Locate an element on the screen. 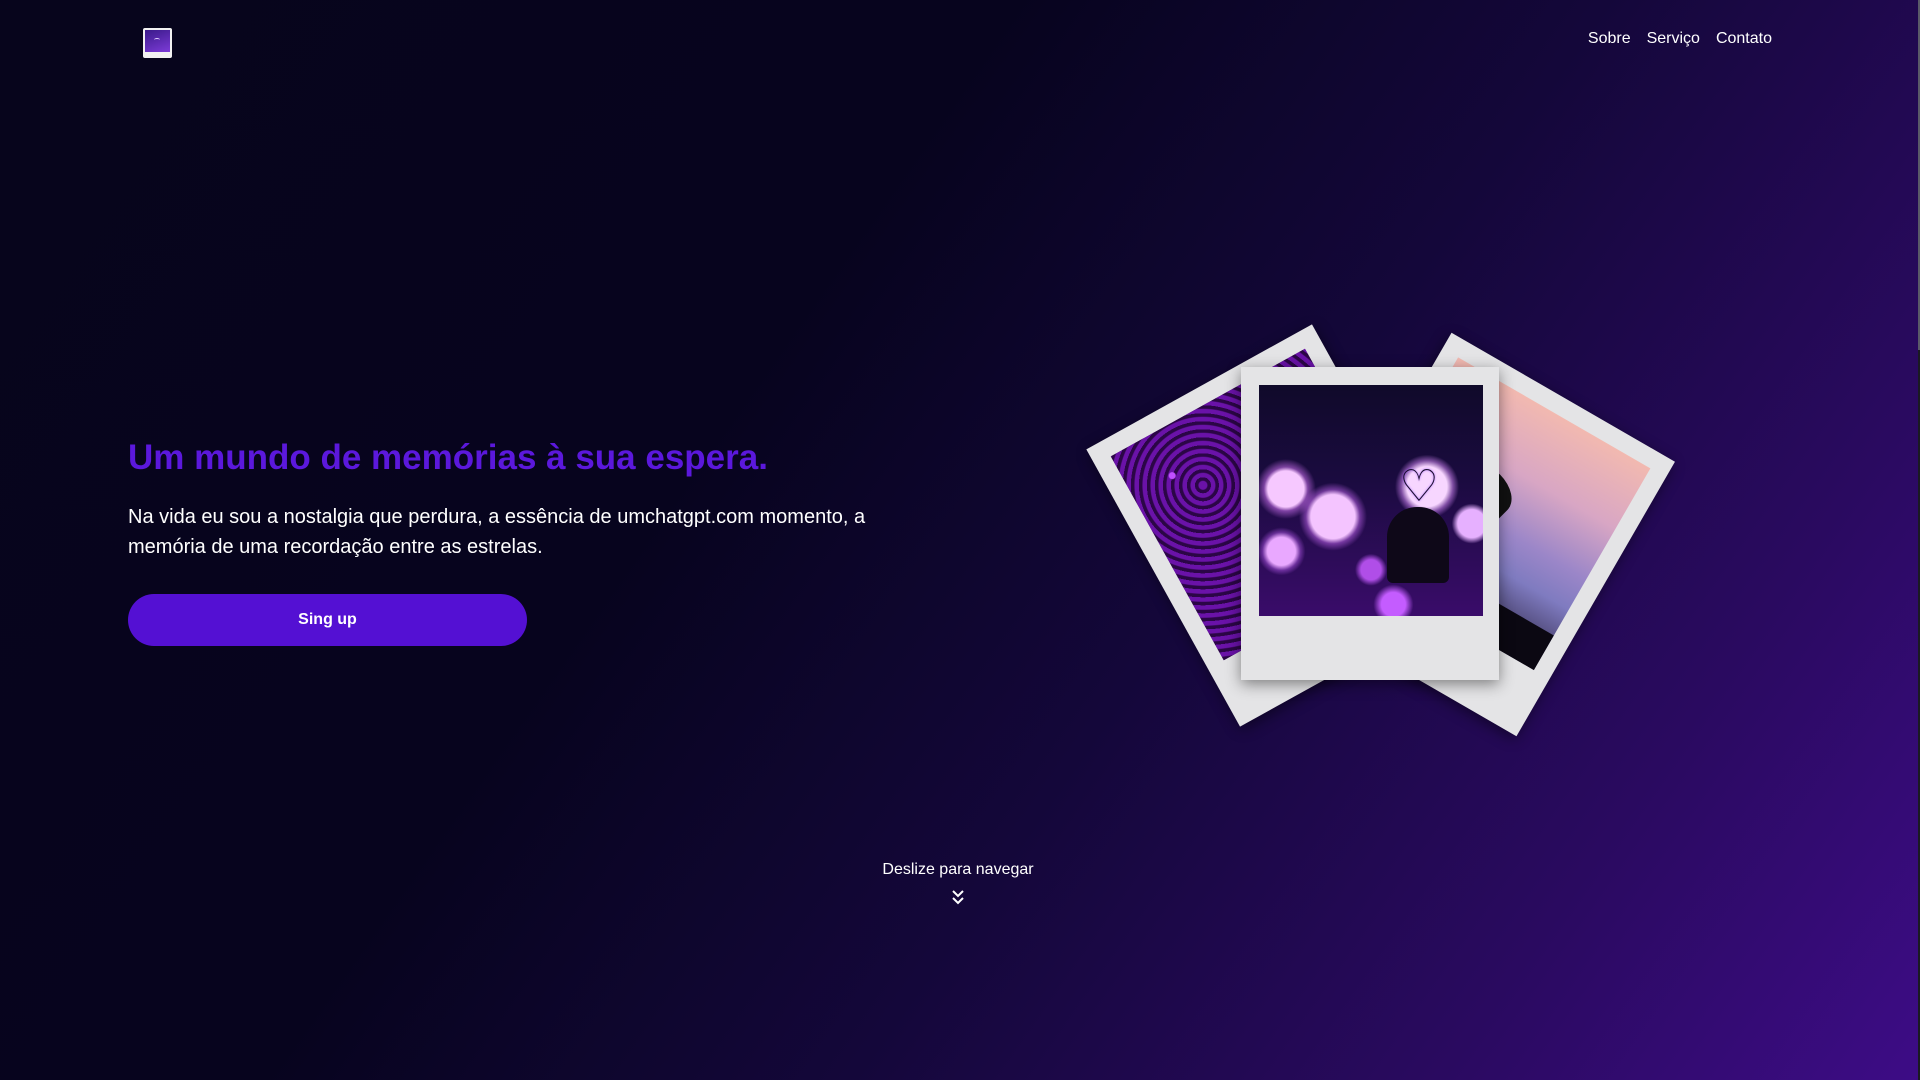 The width and height of the screenshot is (1920, 1080). signup-button: Sing up is located at coordinates (327, 620).